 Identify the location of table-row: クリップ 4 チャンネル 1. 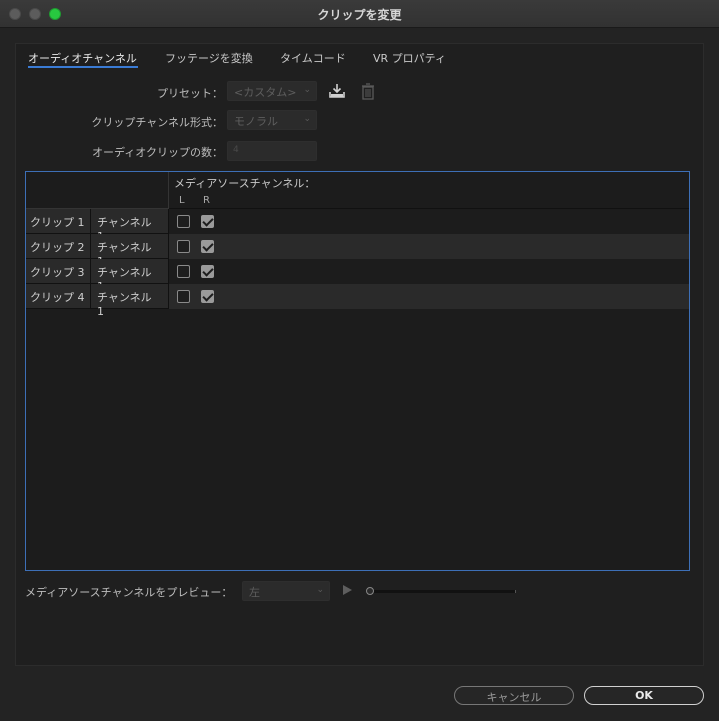
(357, 301).